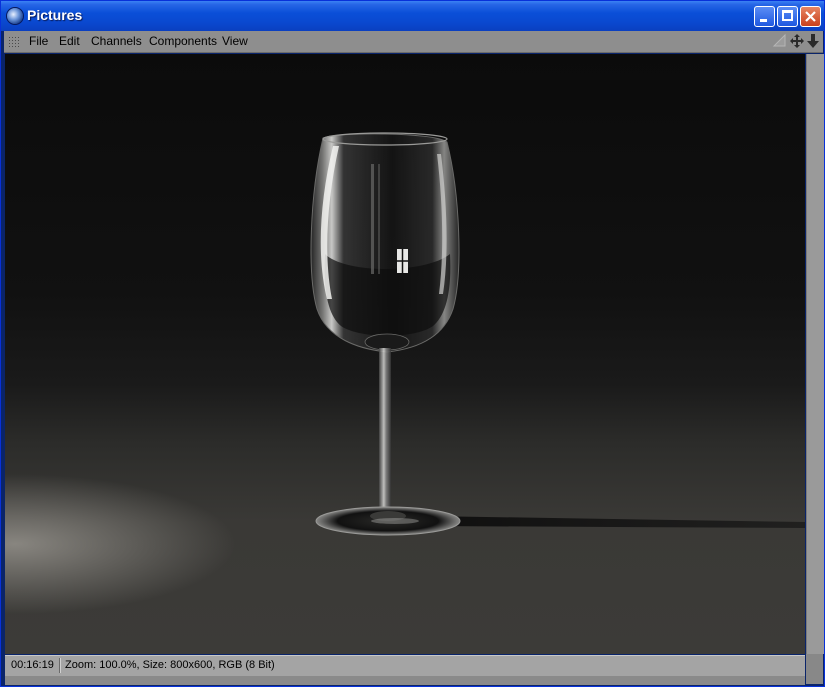 The height and width of the screenshot is (689, 827). I want to click on close-icon, so click(810, 16).